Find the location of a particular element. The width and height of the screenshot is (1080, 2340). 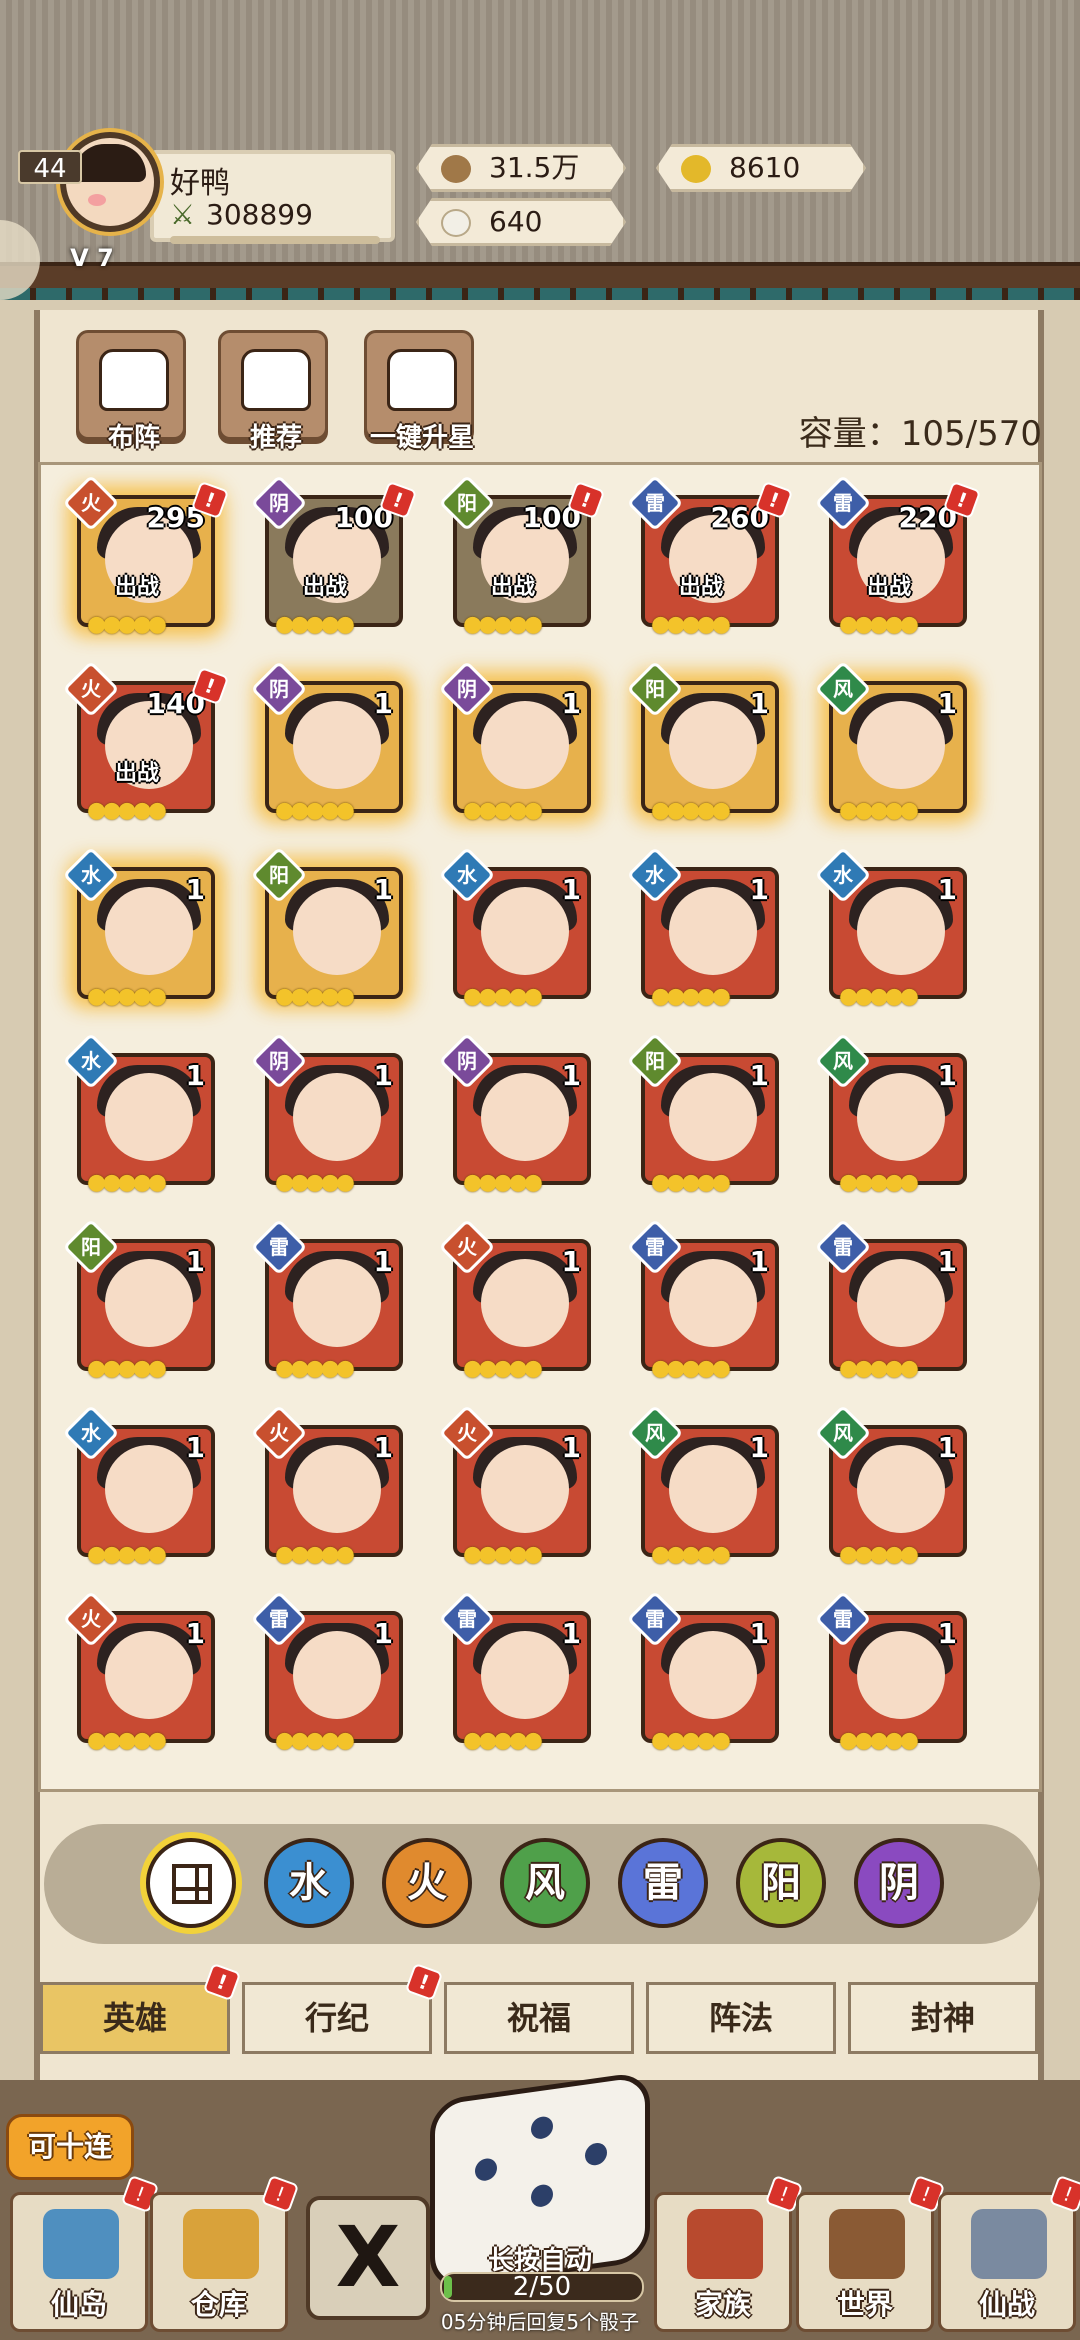

currency-gold: 8610 is located at coordinates (761, 168).